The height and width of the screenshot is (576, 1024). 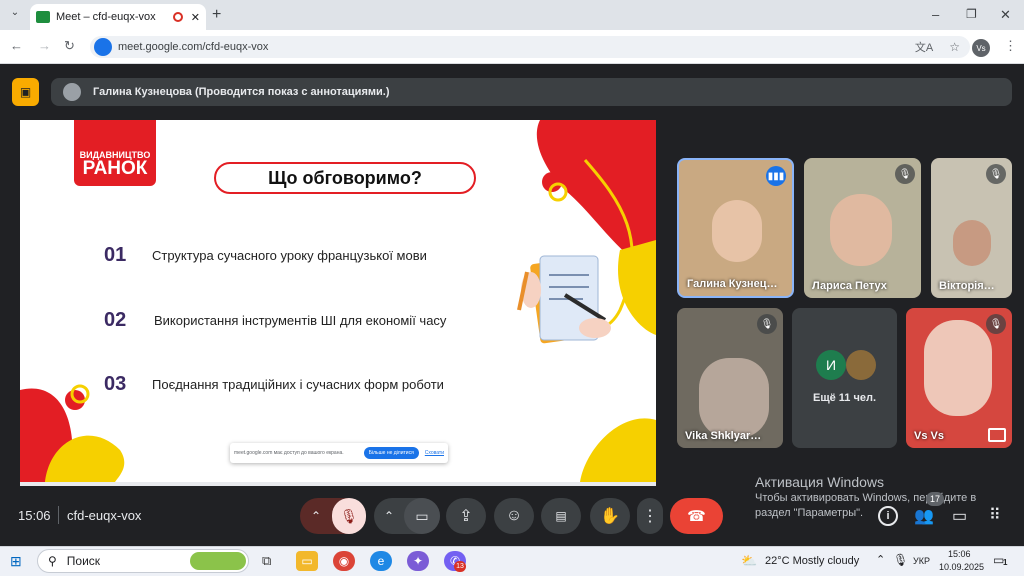 What do you see at coordinates (15, 15) in the screenshot?
I see `tab-search-icon: ⌄` at bounding box center [15, 15].